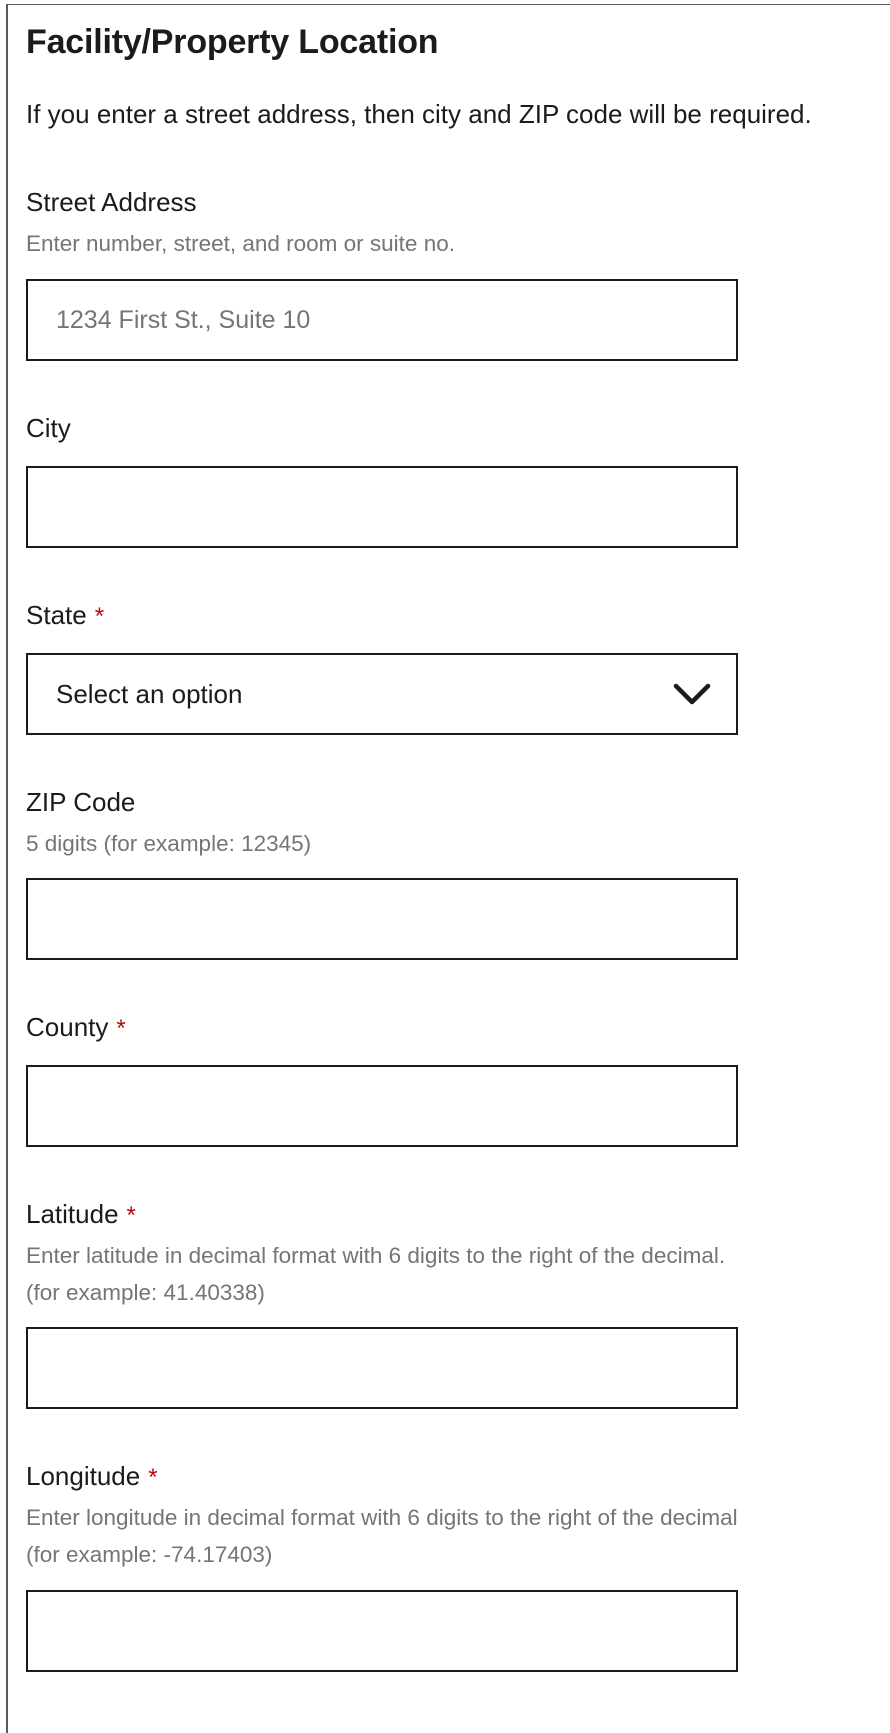  What do you see at coordinates (149, 694) in the screenshot?
I see `state-select-value: Select an option` at bounding box center [149, 694].